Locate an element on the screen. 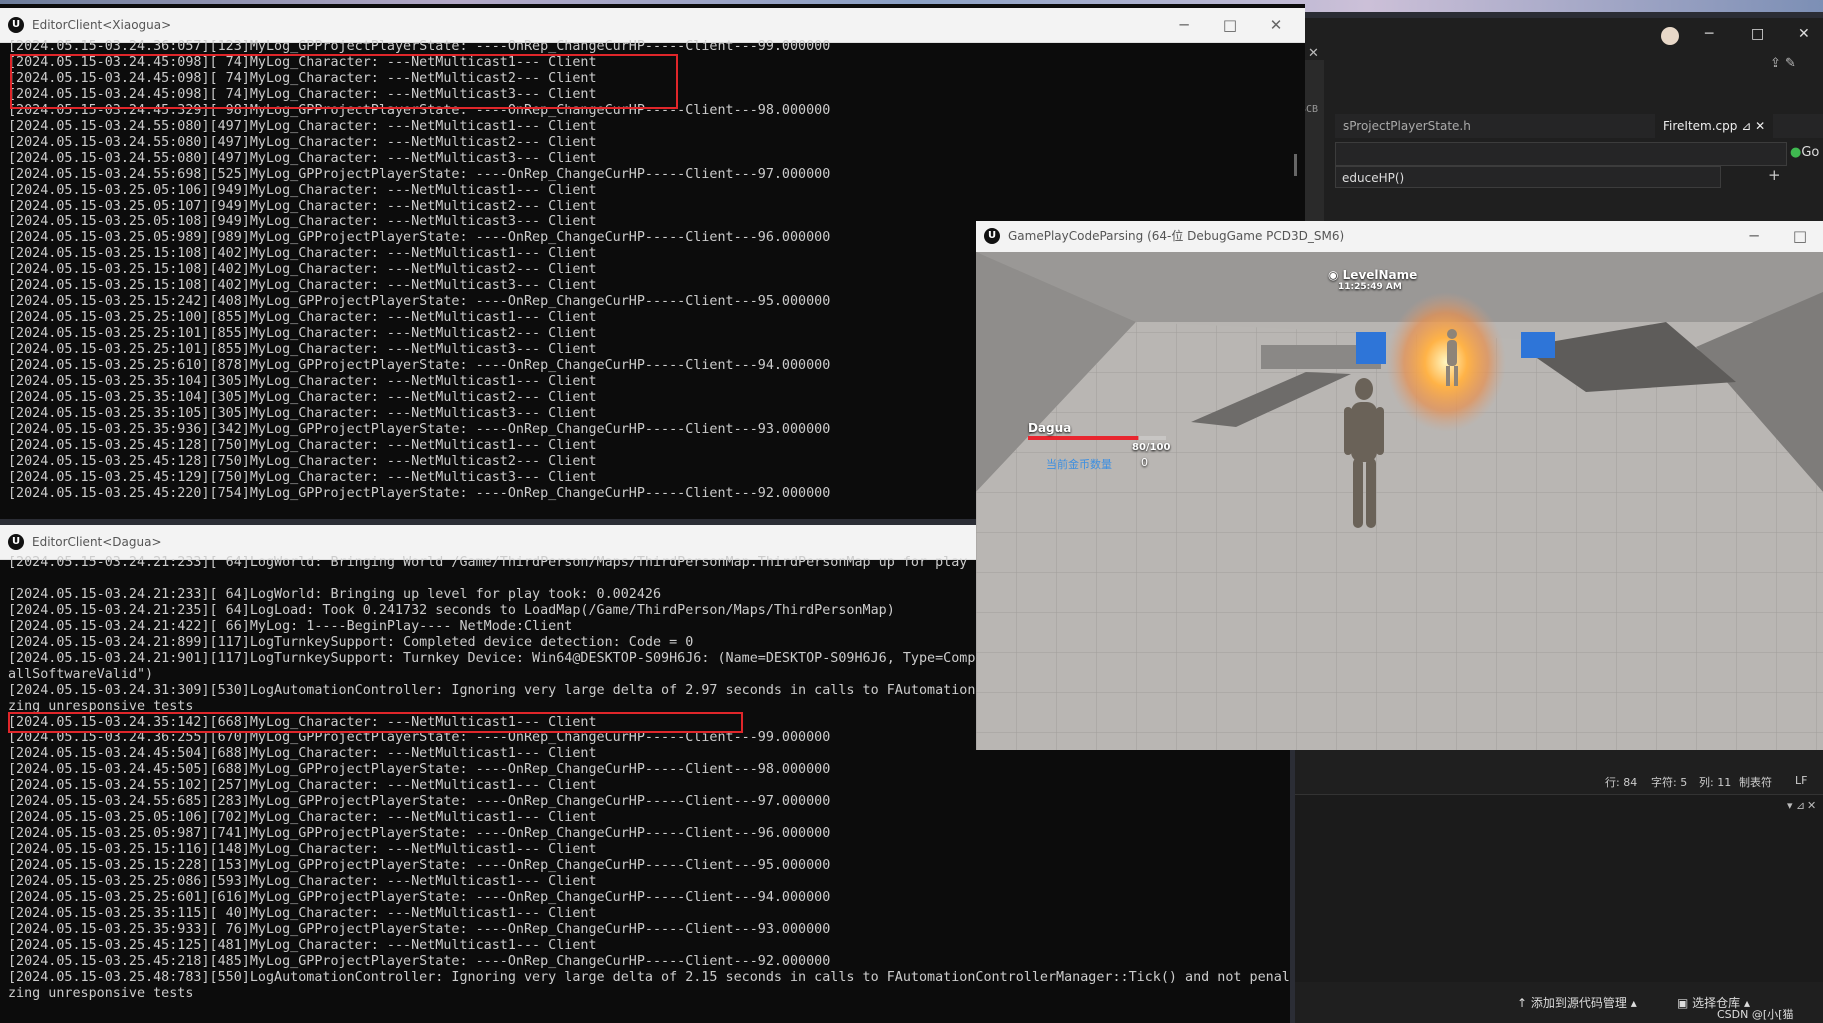  watermark: CSDN @[小[猫 is located at coordinates (1755, 1014).